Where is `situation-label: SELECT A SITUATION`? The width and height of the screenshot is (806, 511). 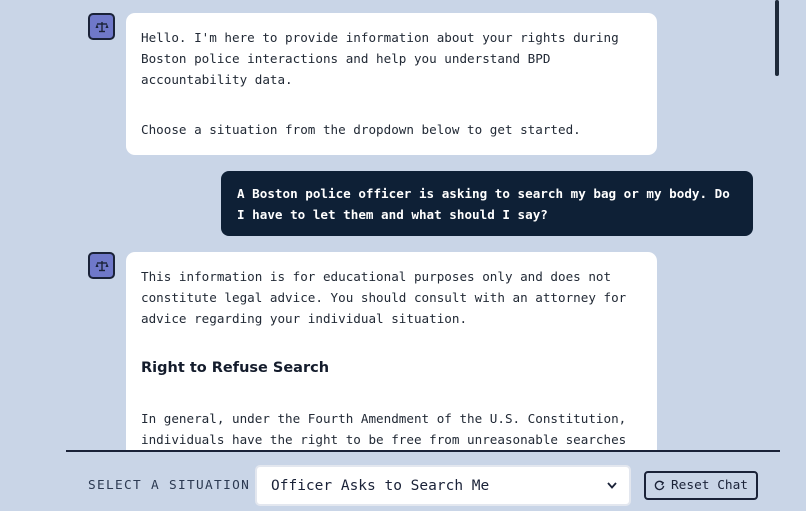
situation-label: SELECT A SITUATION is located at coordinates (169, 485).